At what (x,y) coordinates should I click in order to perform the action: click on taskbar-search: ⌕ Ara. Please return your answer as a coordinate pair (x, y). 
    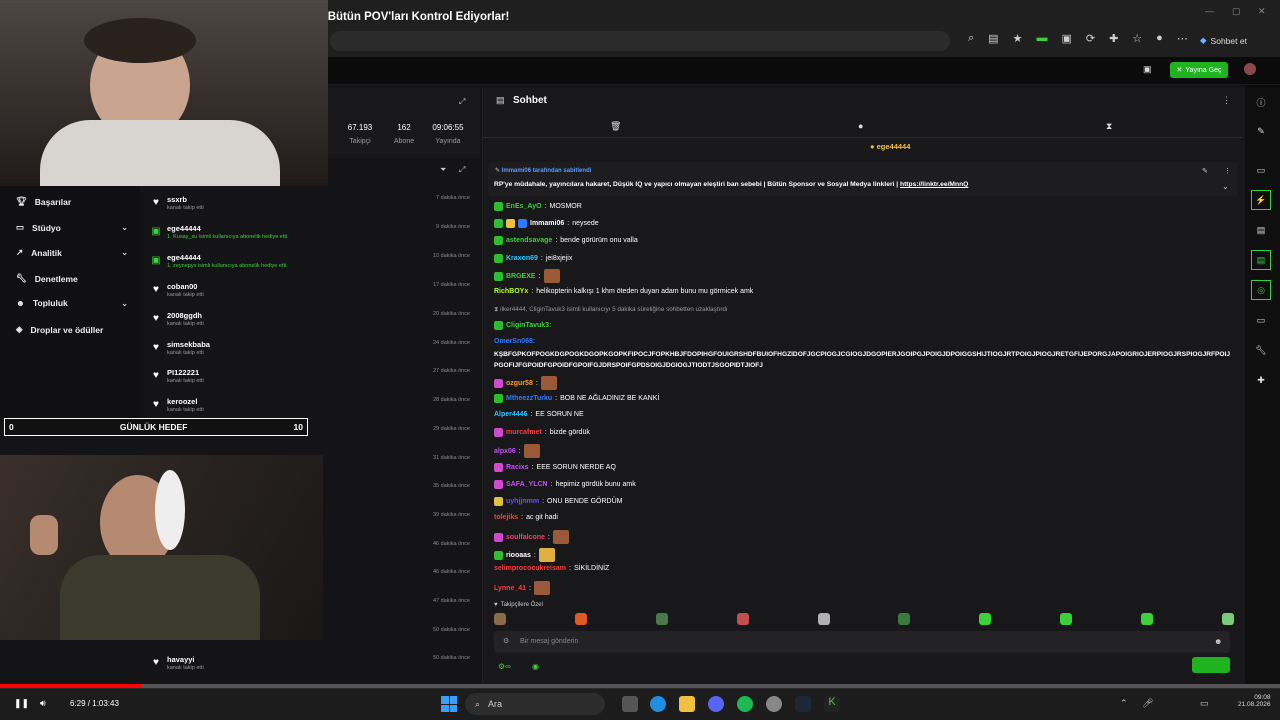
    Looking at the image, I should click on (535, 704).